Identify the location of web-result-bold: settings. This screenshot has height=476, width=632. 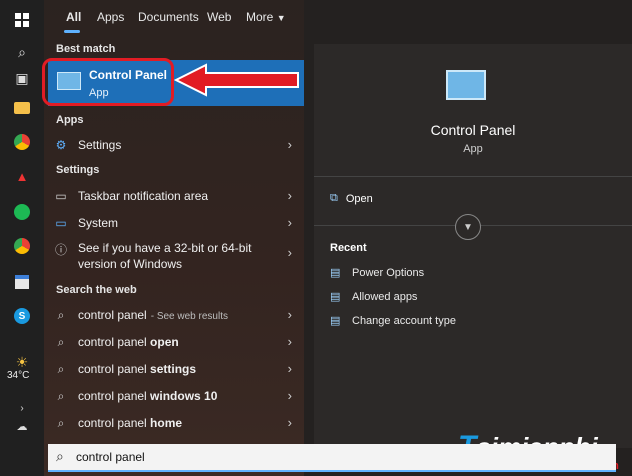
(173, 369).